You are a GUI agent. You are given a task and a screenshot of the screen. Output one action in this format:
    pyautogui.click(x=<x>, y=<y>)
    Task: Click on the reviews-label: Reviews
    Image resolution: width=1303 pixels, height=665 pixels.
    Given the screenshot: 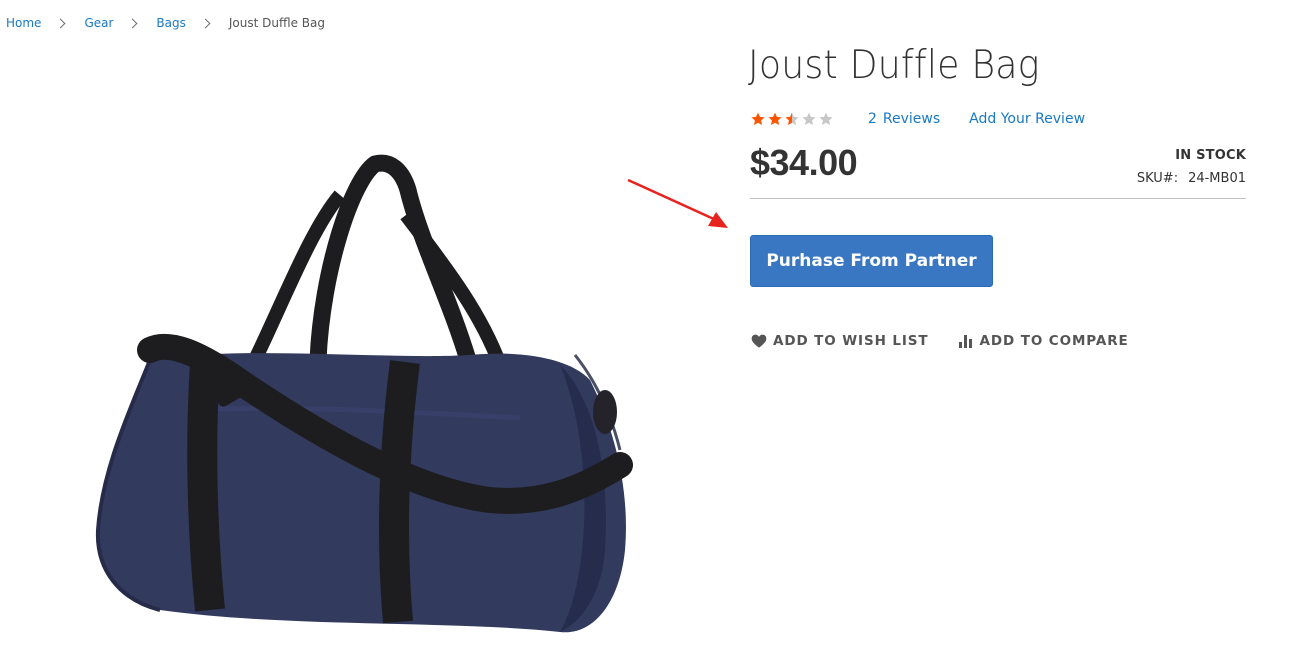 What is the action you would take?
    pyautogui.click(x=911, y=119)
    